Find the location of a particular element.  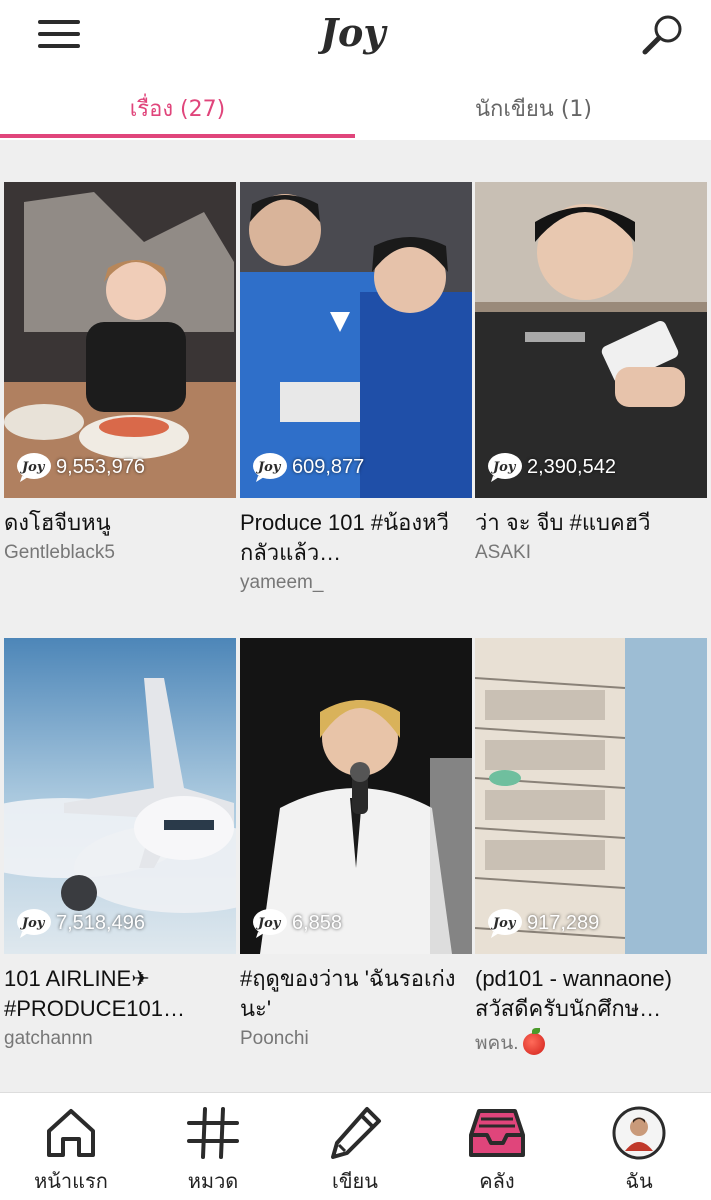

joy-logo: Joy is located at coordinates (353, 32).